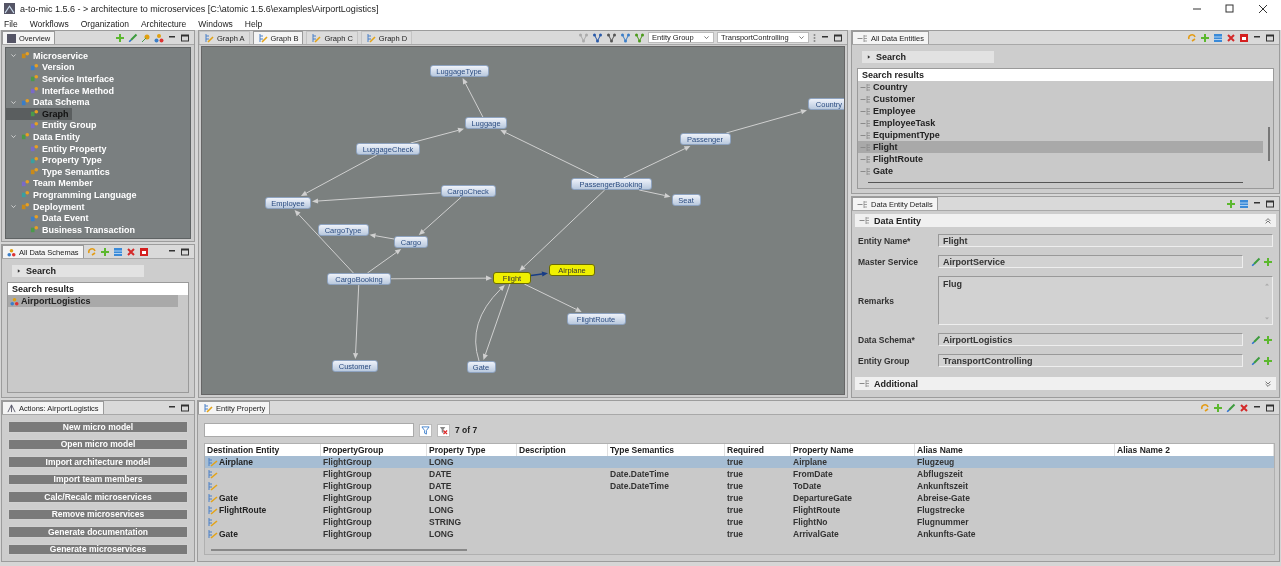 This screenshot has height=566, width=1281. What do you see at coordinates (758, 450) in the screenshot?
I see `column-header: Required` at bounding box center [758, 450].